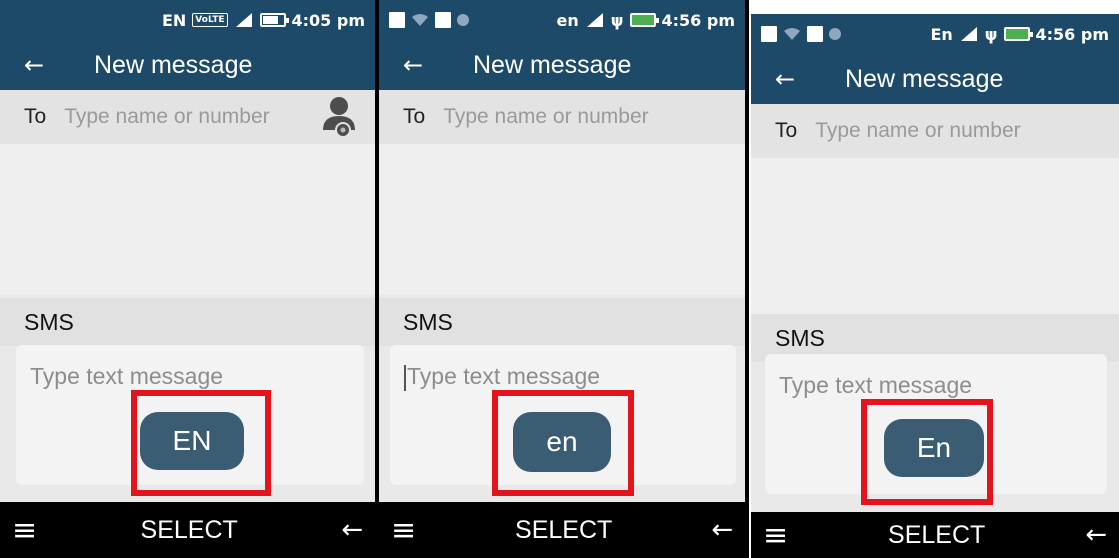 Image resolution: width=1119 pixels, height=558 pixels. I want to click on status-bar: EN VoLTE 4:05 pm, so click(187, 20).